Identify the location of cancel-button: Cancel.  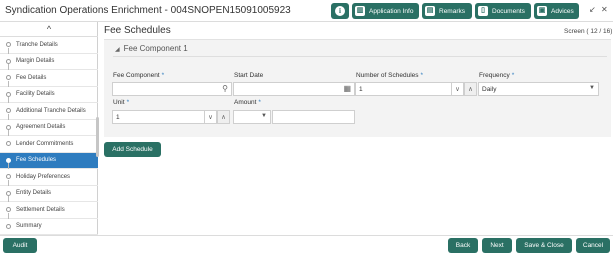
(593, 245).